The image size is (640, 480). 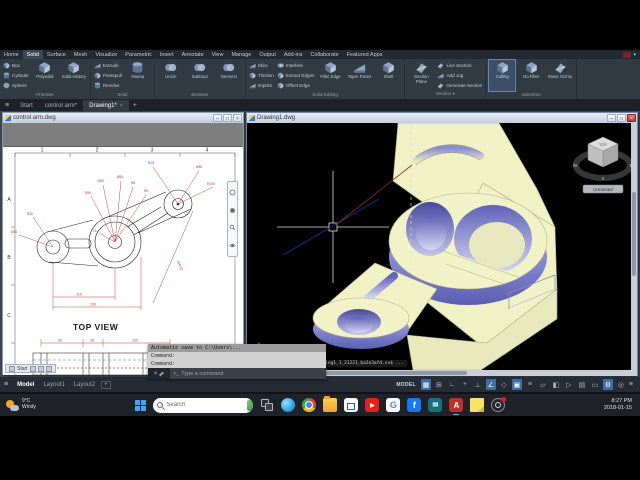 What do you see at coordinates (12, 368) in the screenshot?
I see `grid-mini-icon` at bounding box center [12, 368].